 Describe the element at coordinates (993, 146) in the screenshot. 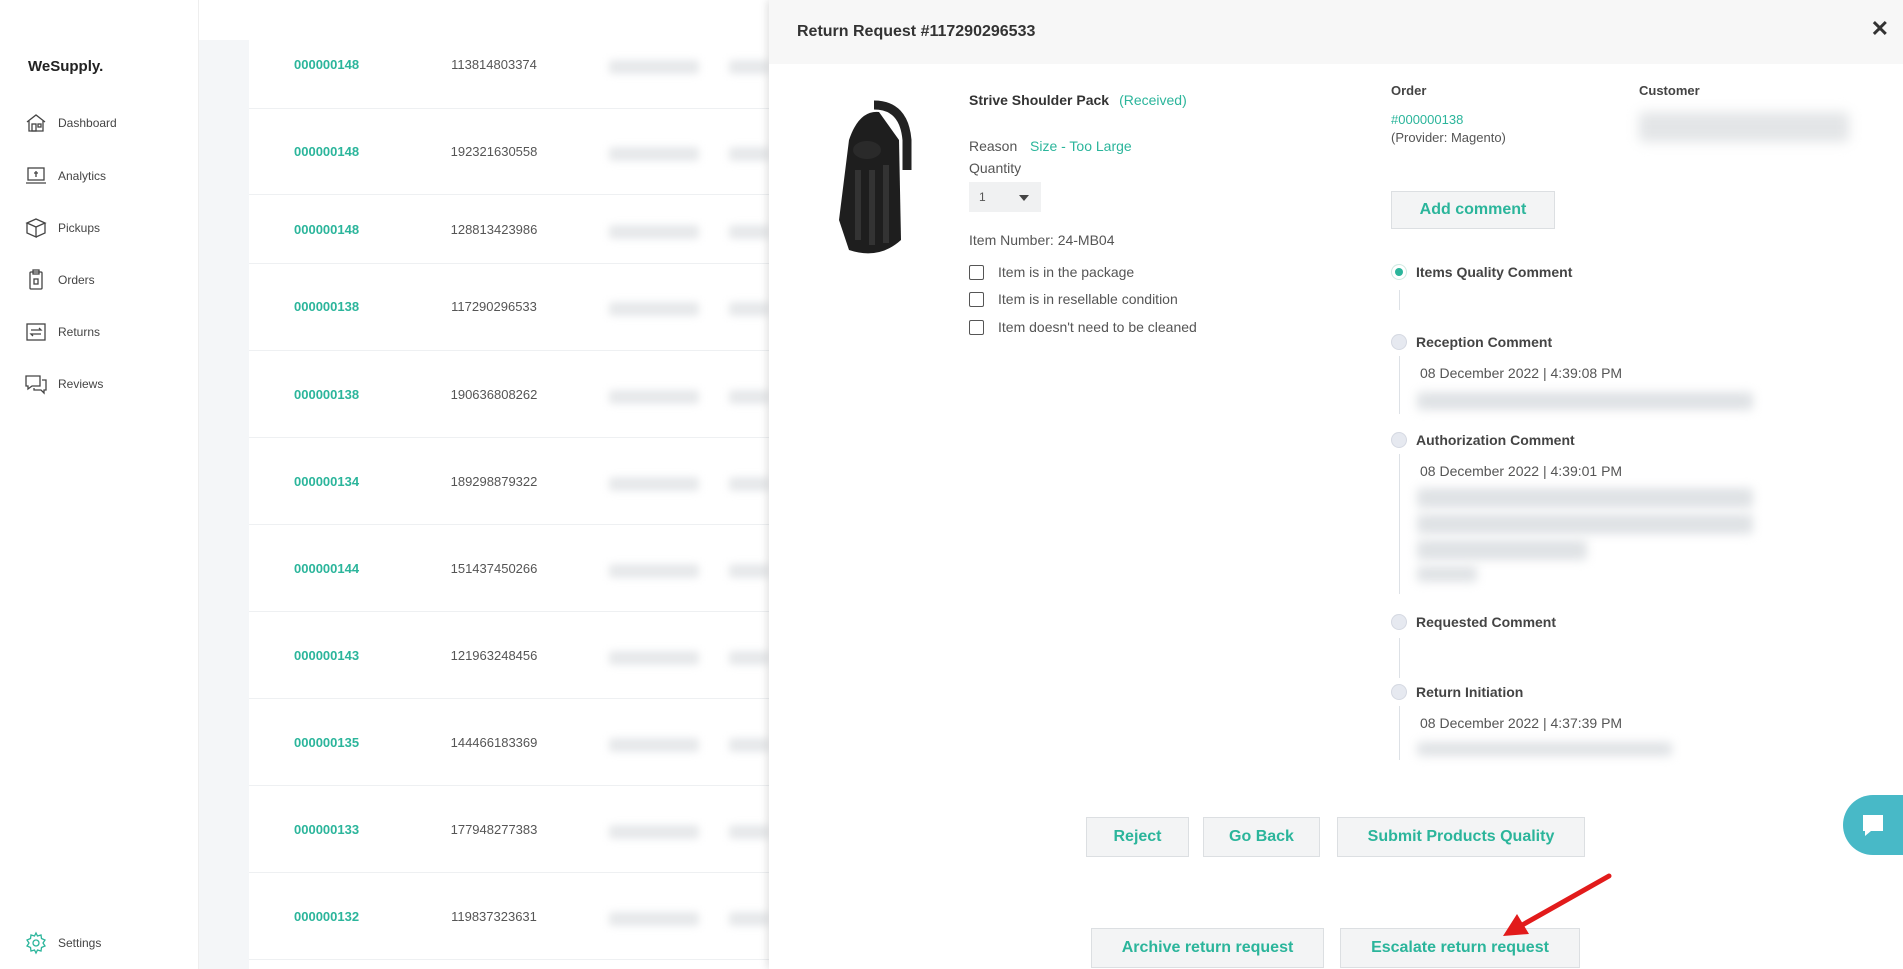

I see `reason-label: Reason` at that location.